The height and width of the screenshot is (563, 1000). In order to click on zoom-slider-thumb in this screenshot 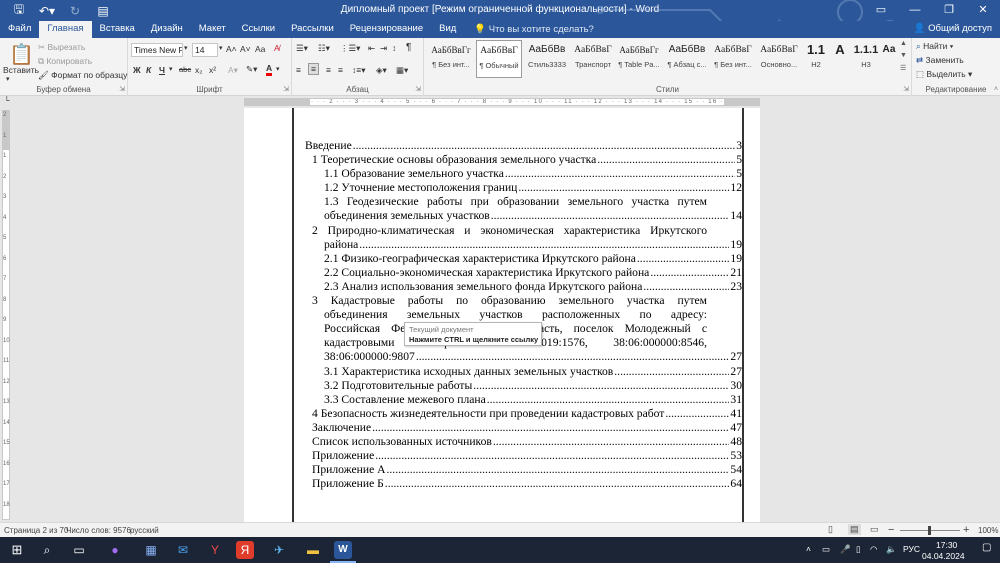, I will do `click(929, 530)`.